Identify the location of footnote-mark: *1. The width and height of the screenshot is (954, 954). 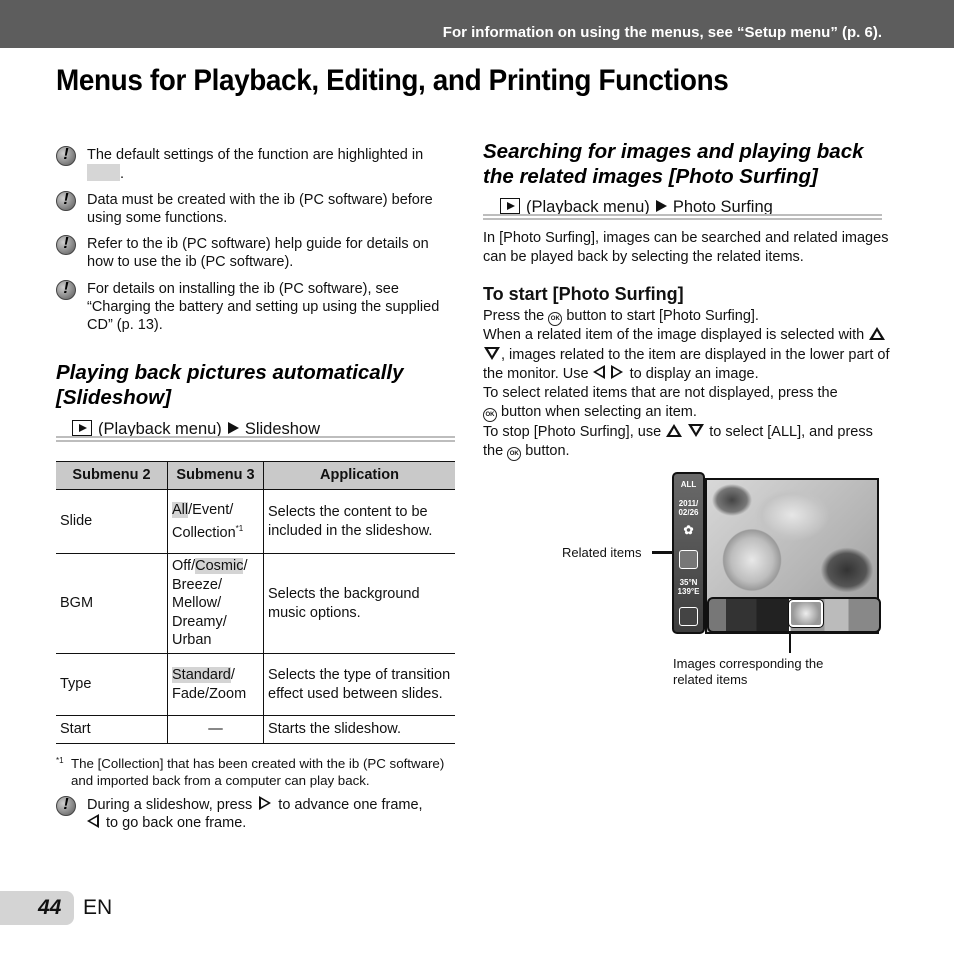
(239, 528).